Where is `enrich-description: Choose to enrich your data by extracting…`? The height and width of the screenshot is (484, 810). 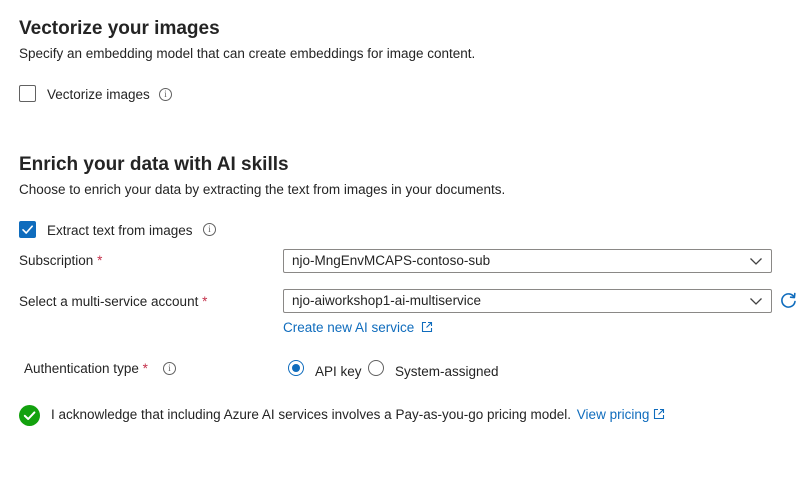
enrich-description: Choose to enrich your data by extracting… is located at coordinates (262, 189).